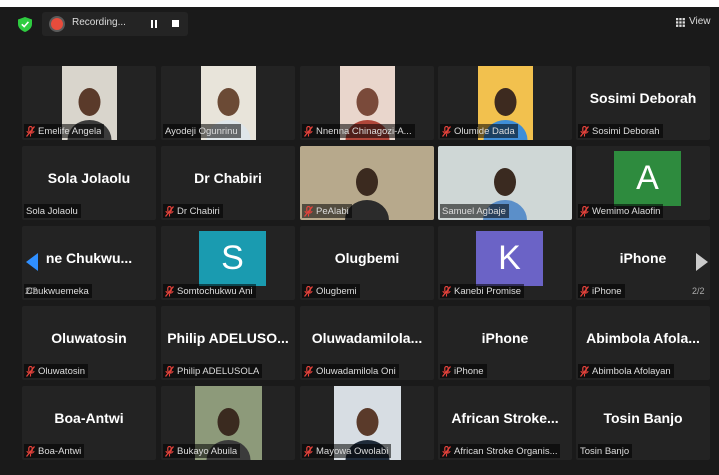 This screenshot has width=719, height=475. Describe the element at coordinates (60, 451) in the screenshot. I see `participant-name-label: Boa-Antwi` at that location.